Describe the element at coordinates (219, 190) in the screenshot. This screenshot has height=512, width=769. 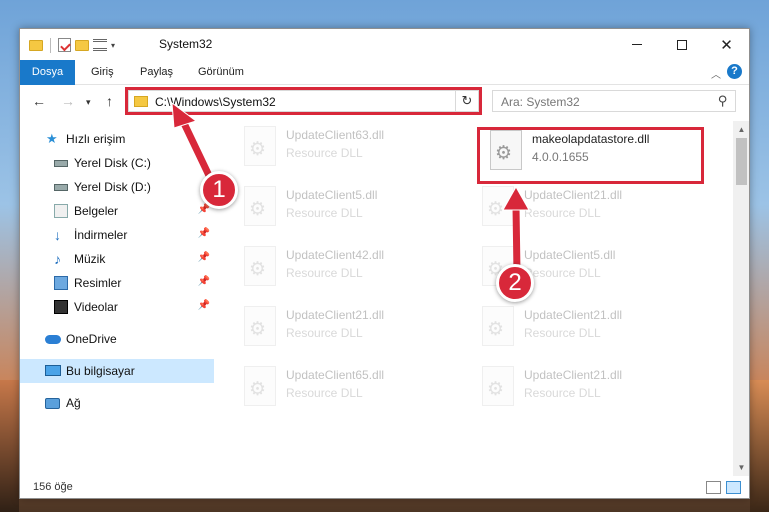
I see `step-1-badge: 1` at that location.